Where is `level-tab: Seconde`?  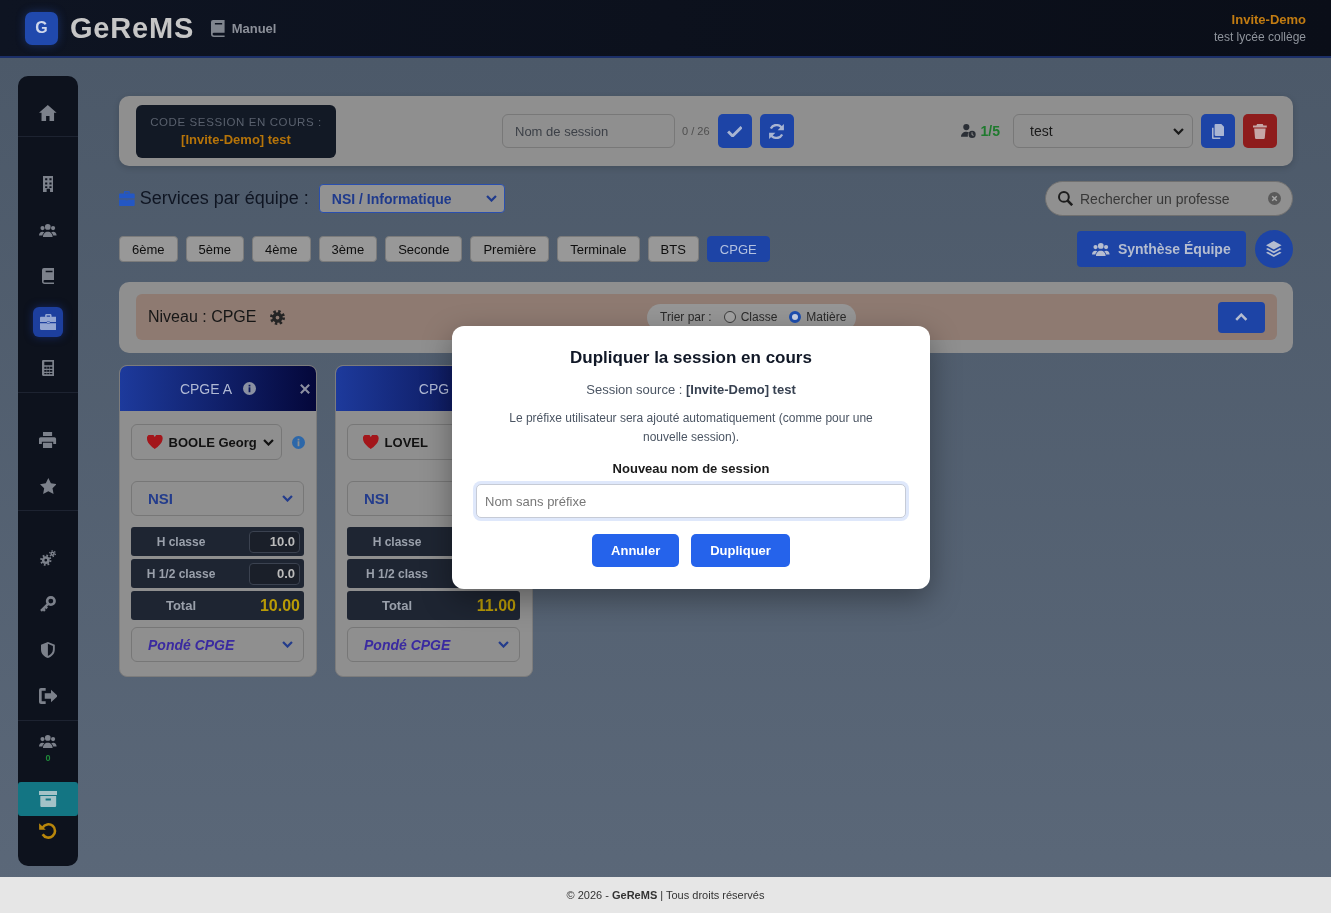 level-tab: Seconde is located at coordinates (424, 249).